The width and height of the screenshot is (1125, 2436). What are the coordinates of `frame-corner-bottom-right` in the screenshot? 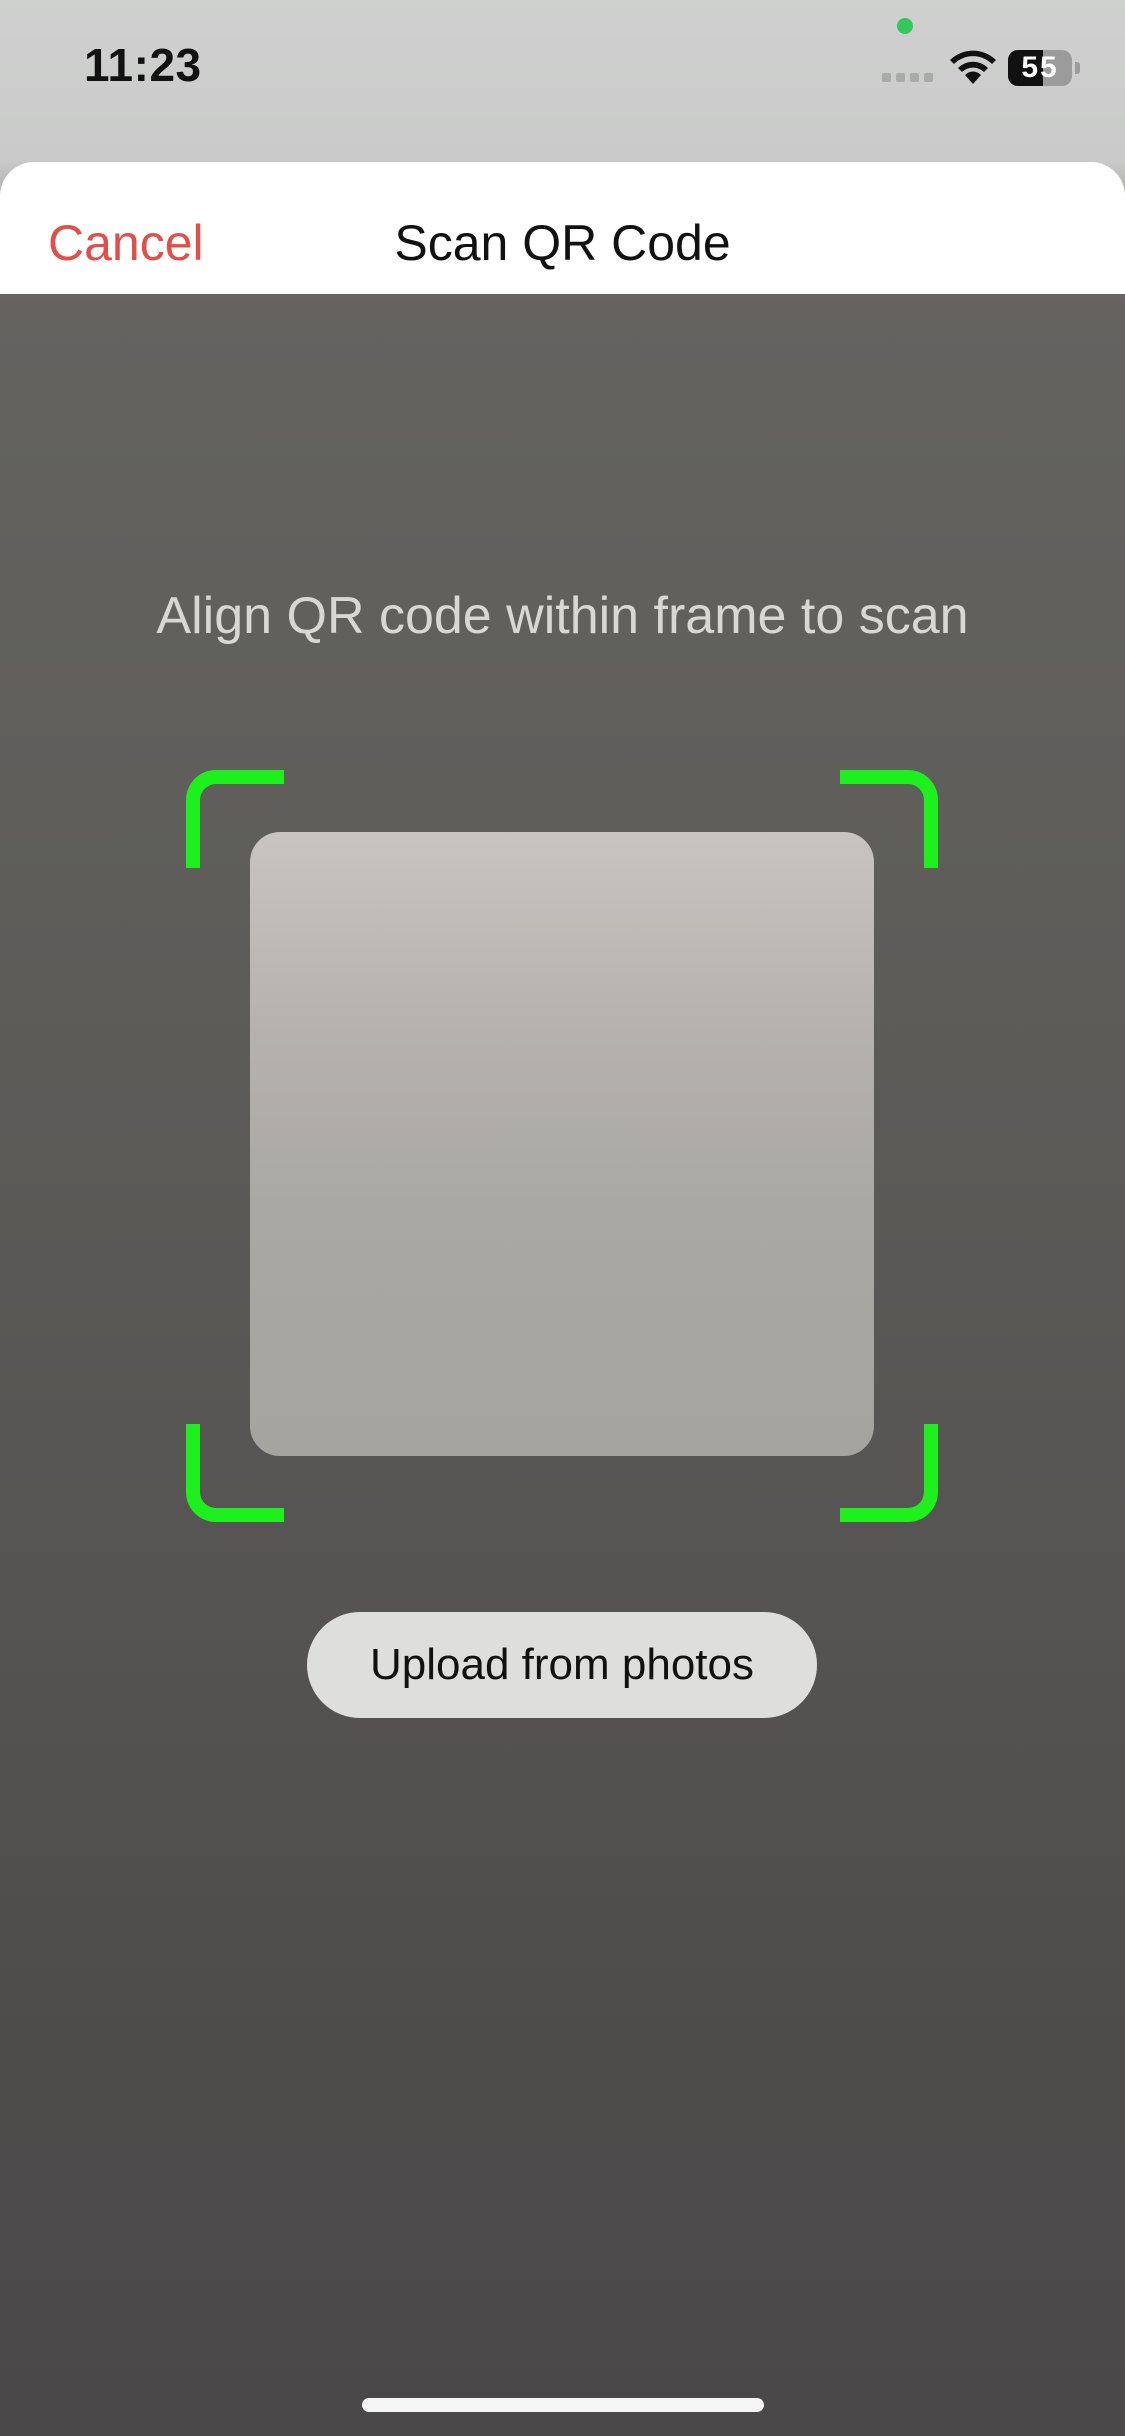 It's located at (889, 1473).